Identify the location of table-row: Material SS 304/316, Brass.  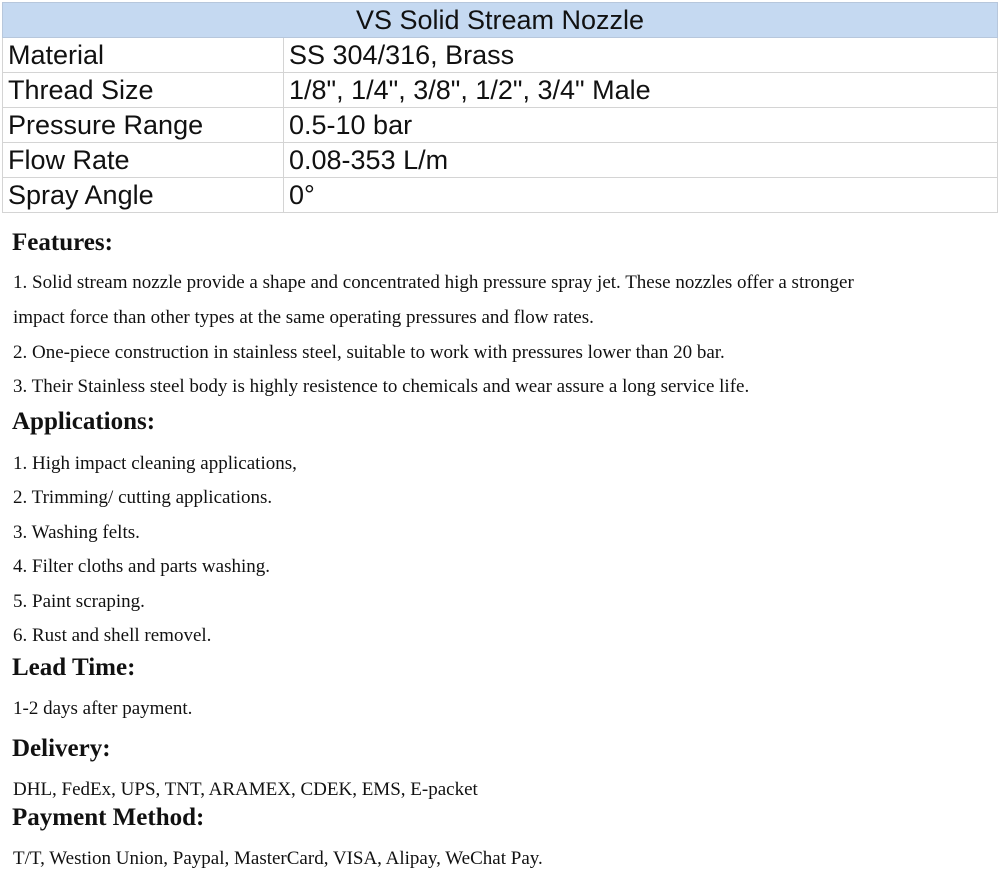
(500, 55).